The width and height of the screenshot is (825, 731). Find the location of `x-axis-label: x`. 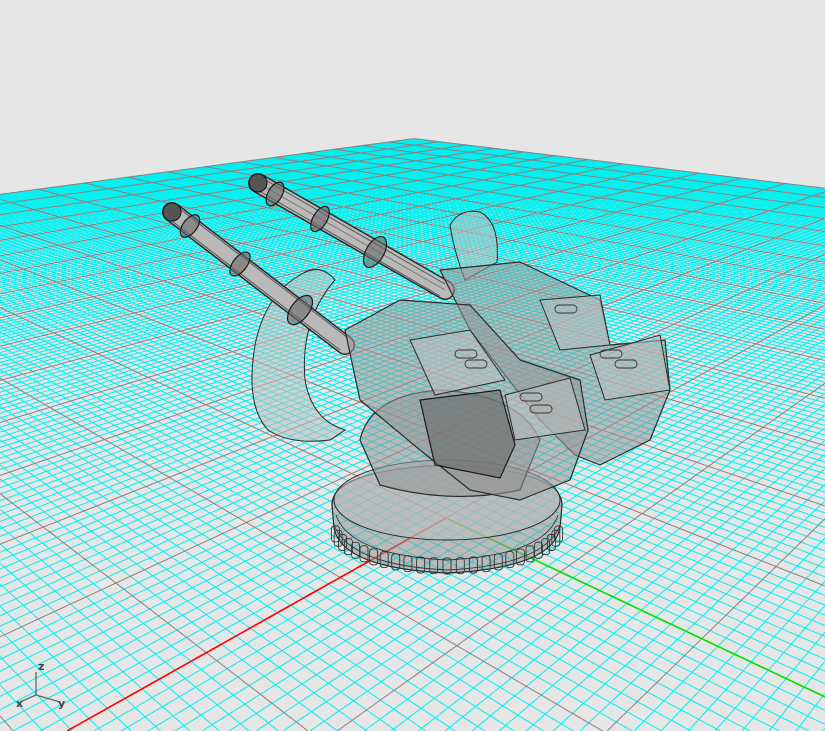

x-axis-label: x is located at coordinates (19, 703).